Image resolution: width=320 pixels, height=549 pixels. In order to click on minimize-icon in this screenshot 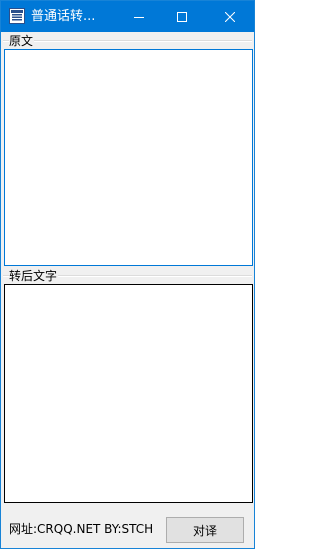, I will do `click(139, 17)`.